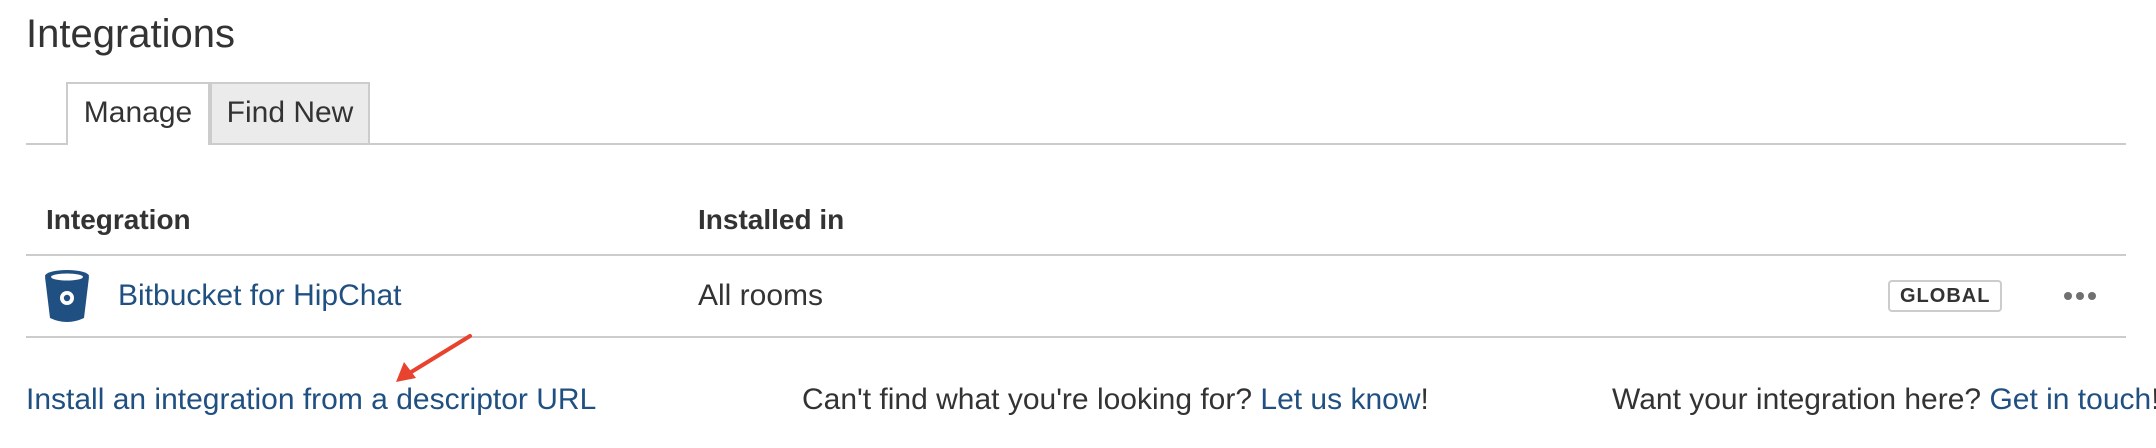 This screenshot has height=448, width=2156. I want to click on bitbucket-icon, so click(67, 296).